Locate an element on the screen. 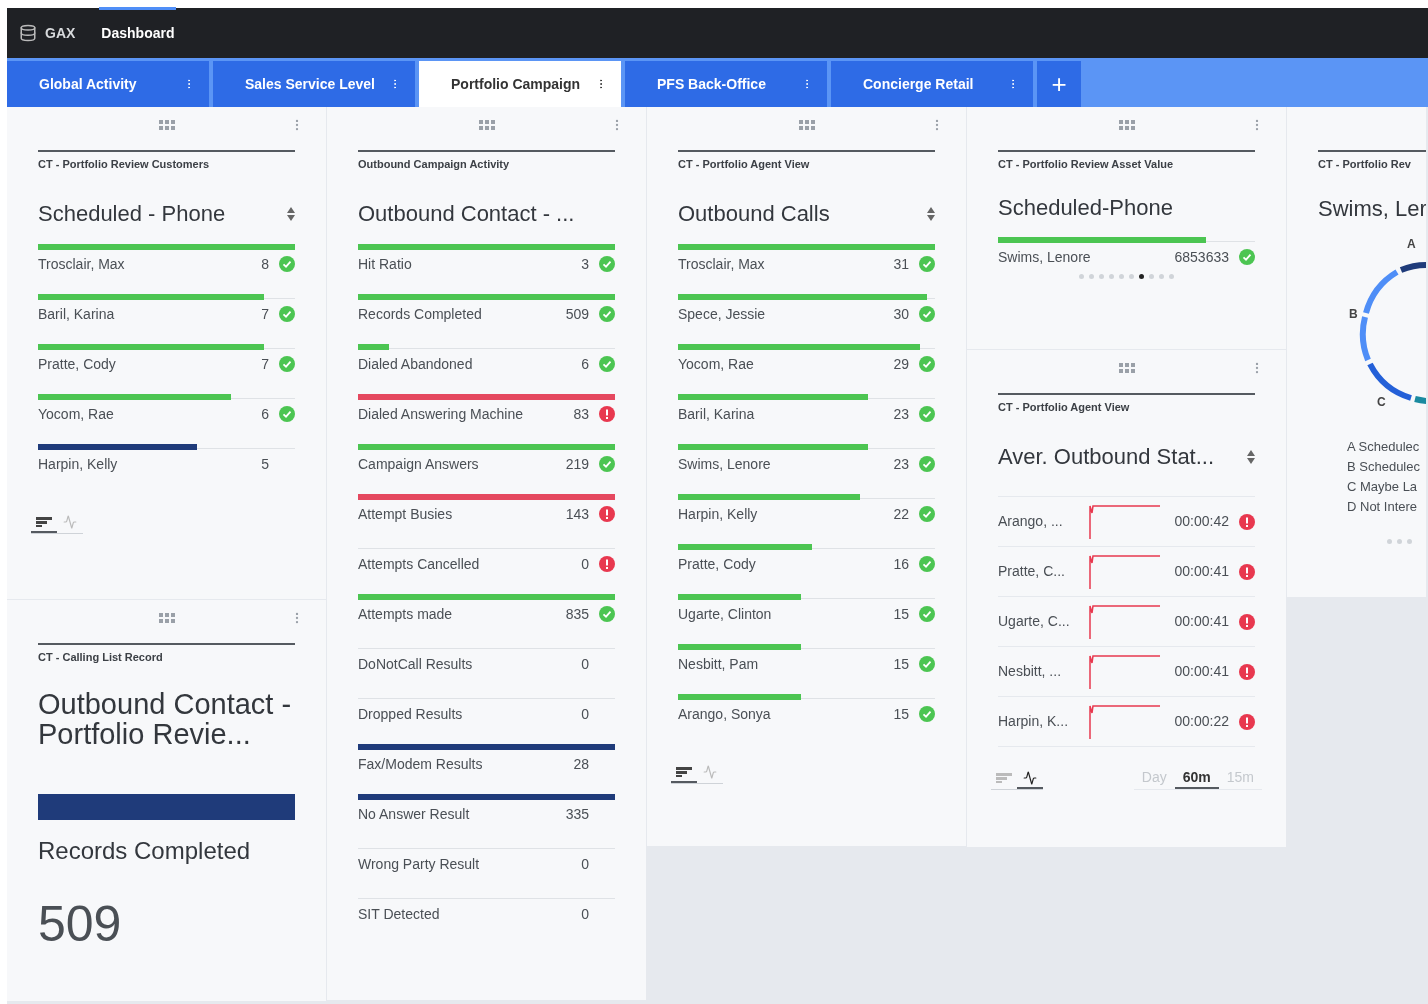  legend-item: A Schedulec is located at coordinates (1384, 447).